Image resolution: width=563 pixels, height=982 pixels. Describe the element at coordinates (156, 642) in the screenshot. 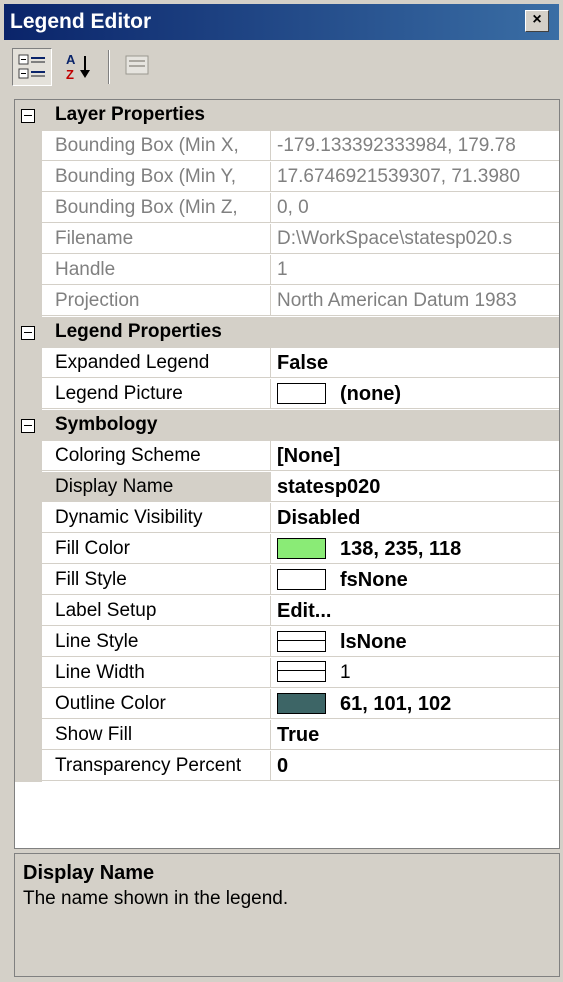

I see `property-name: Line Style` at that location.